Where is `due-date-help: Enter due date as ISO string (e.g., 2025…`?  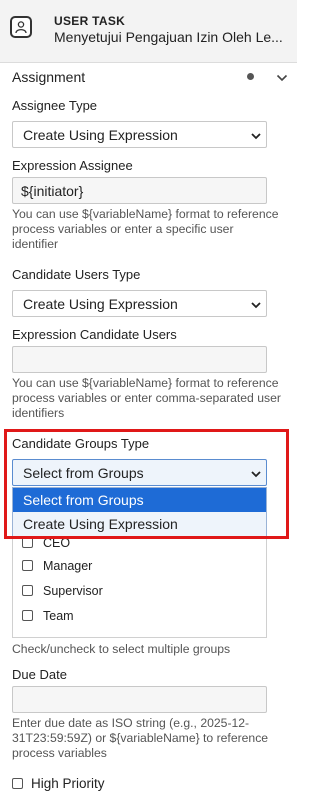
due-date-help: Enter due date as ISO string (e.g., 2025… is located at coordinates (140, 738).